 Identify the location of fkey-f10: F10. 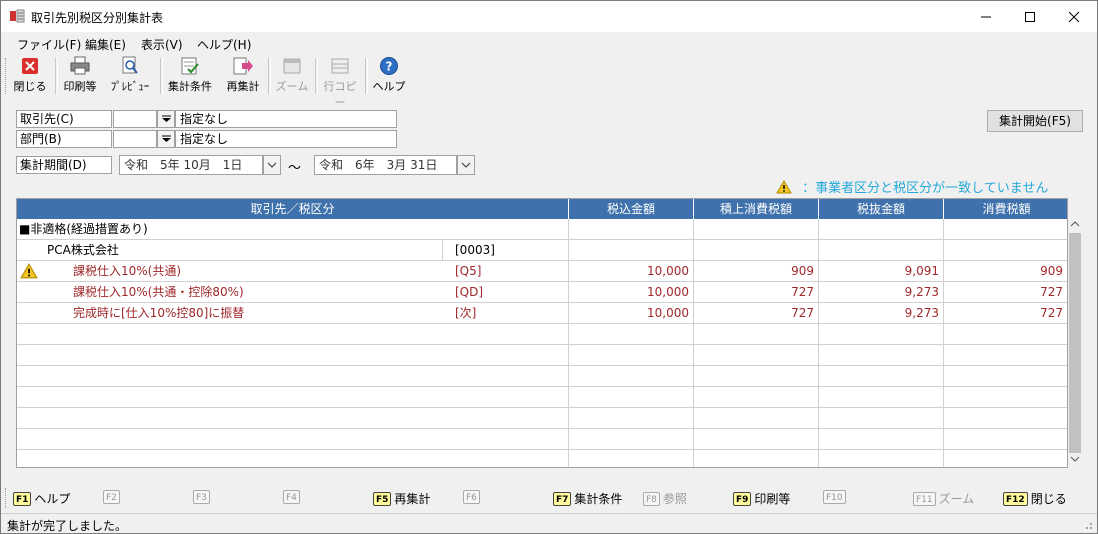
(836, 497).